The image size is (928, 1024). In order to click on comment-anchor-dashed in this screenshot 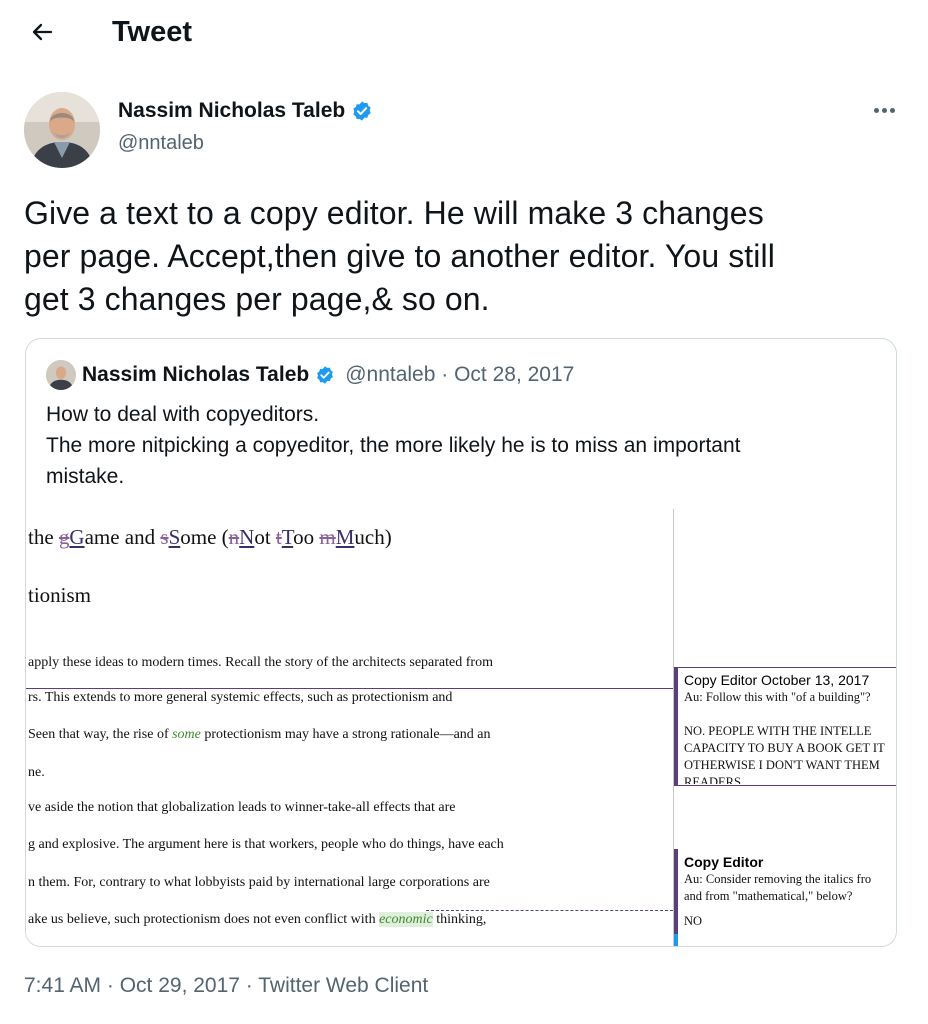, I will do `click(549, 910)`.